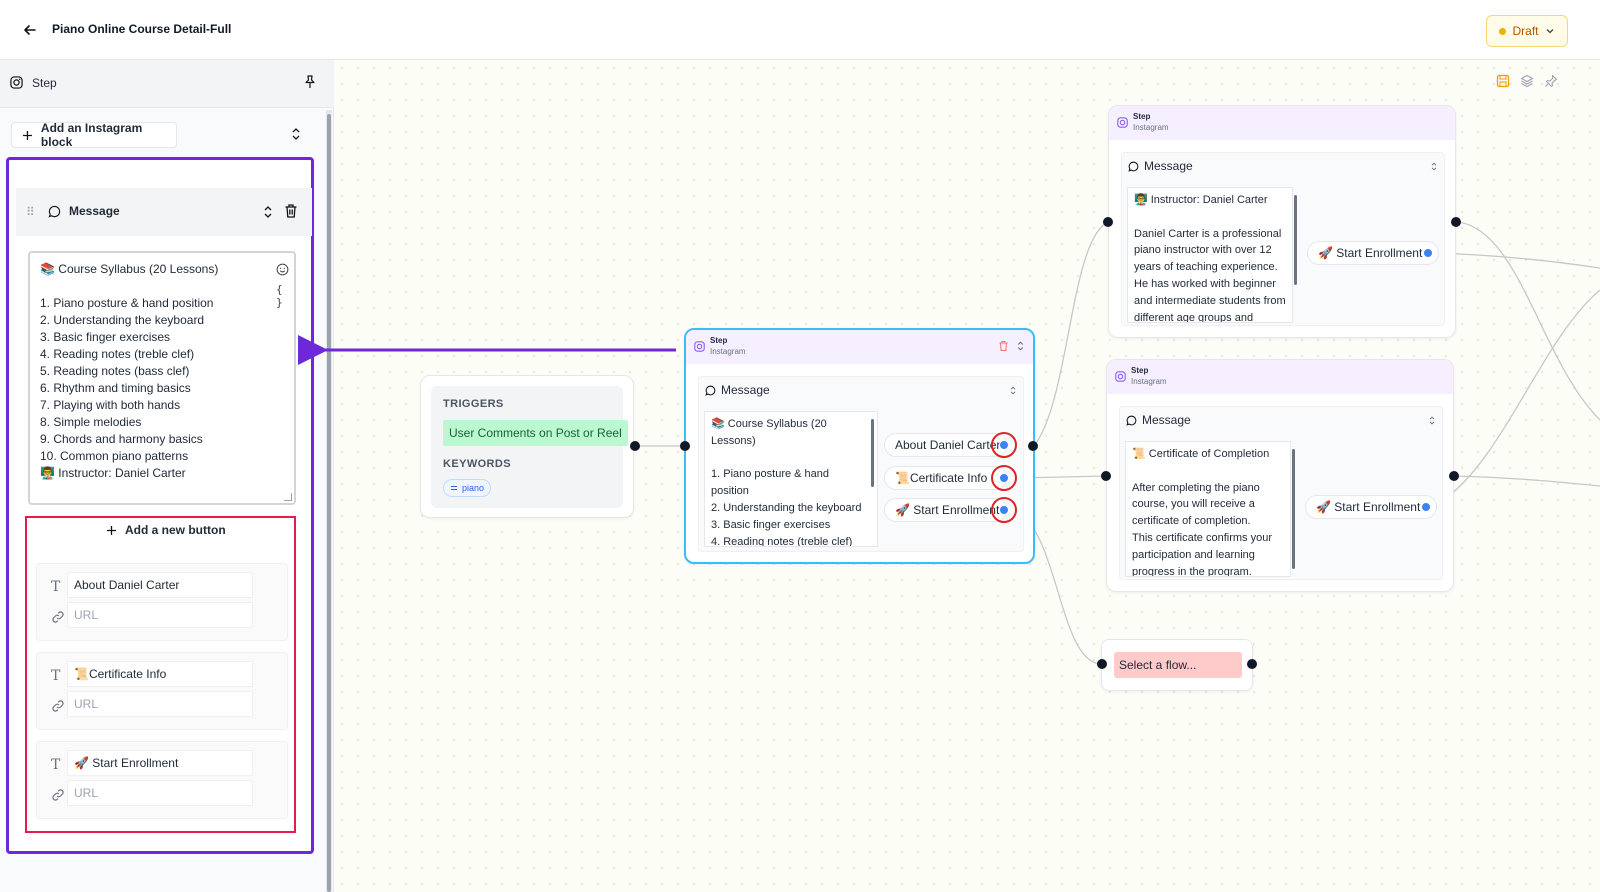  I want to click on add-new-button: Add a new button, so click(166, 530).